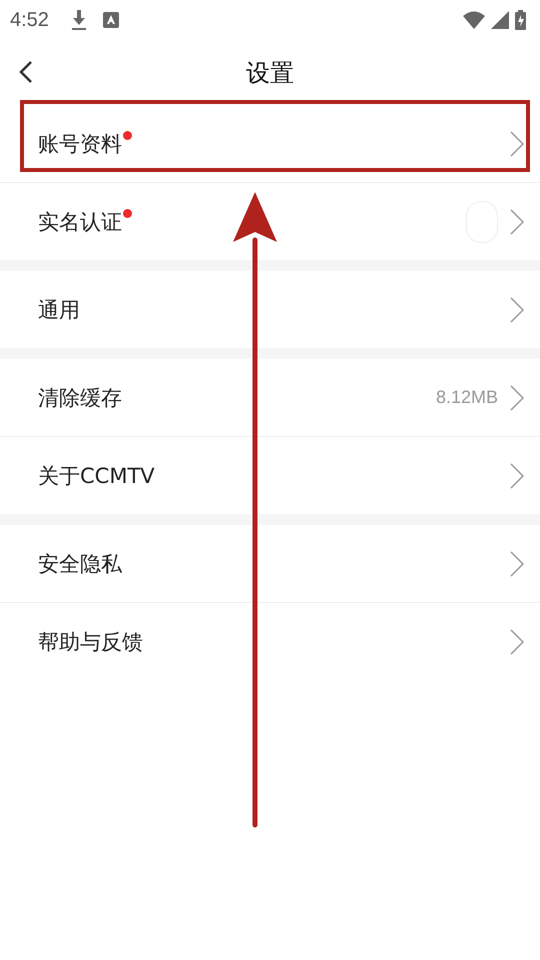  Describe the element at coordinates (29, 20) in the screenshot. I see `status-time: 4:52` at that location.